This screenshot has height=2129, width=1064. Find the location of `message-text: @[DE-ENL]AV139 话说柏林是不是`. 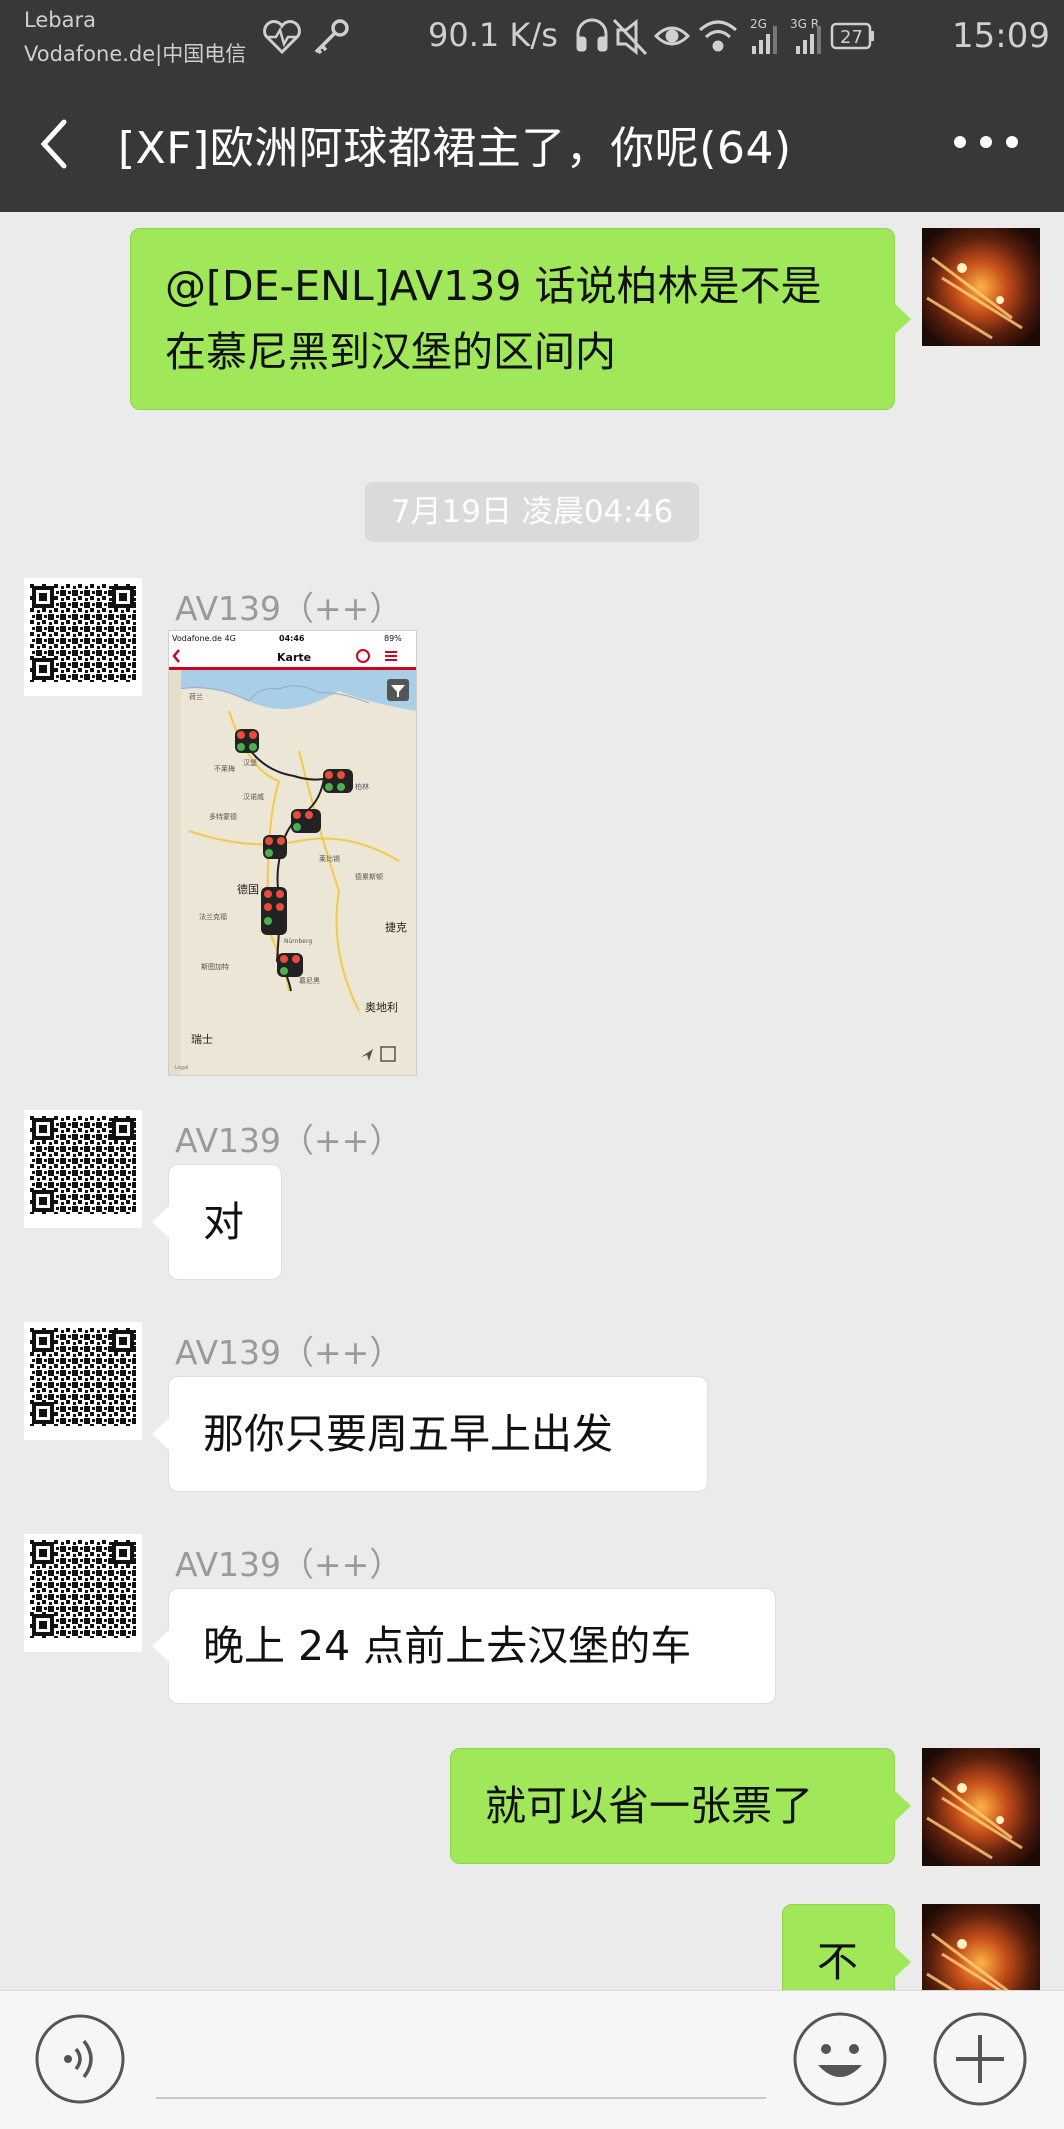

message-text: @[DE-ENL]AV139 话说柏林是不是 is located at coordinates (493, 286).